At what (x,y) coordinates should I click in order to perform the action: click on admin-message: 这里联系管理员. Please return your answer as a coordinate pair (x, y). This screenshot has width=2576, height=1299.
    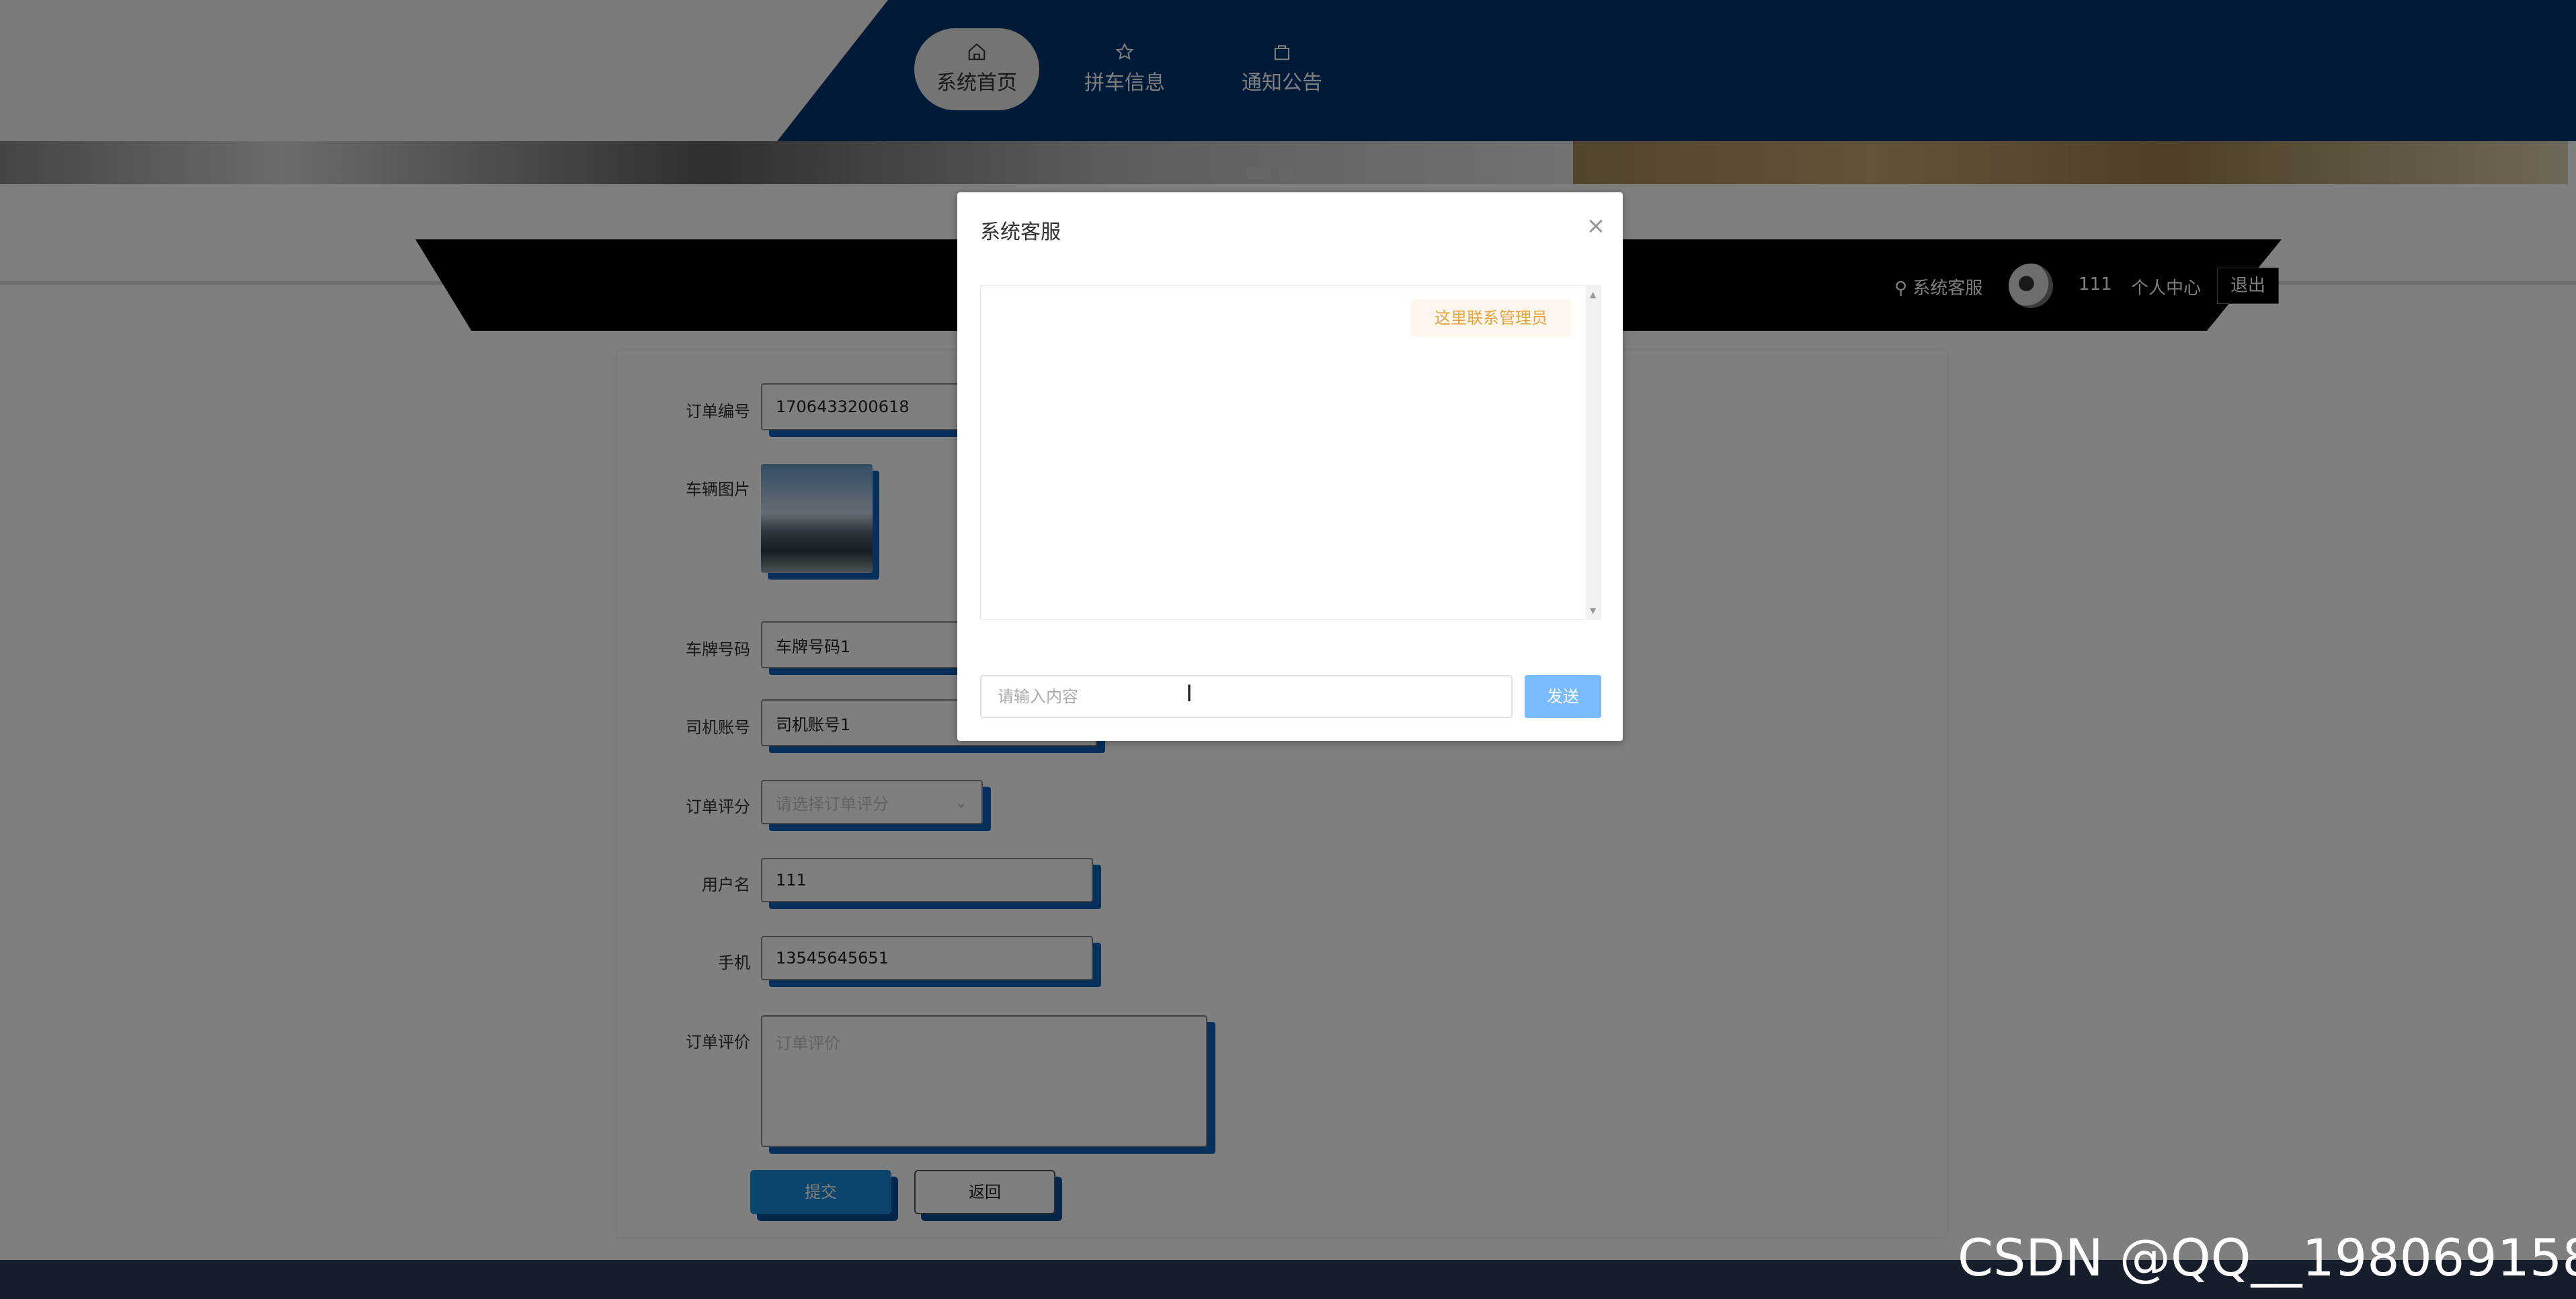
    Looking at the image, I should click on (1491, 318).